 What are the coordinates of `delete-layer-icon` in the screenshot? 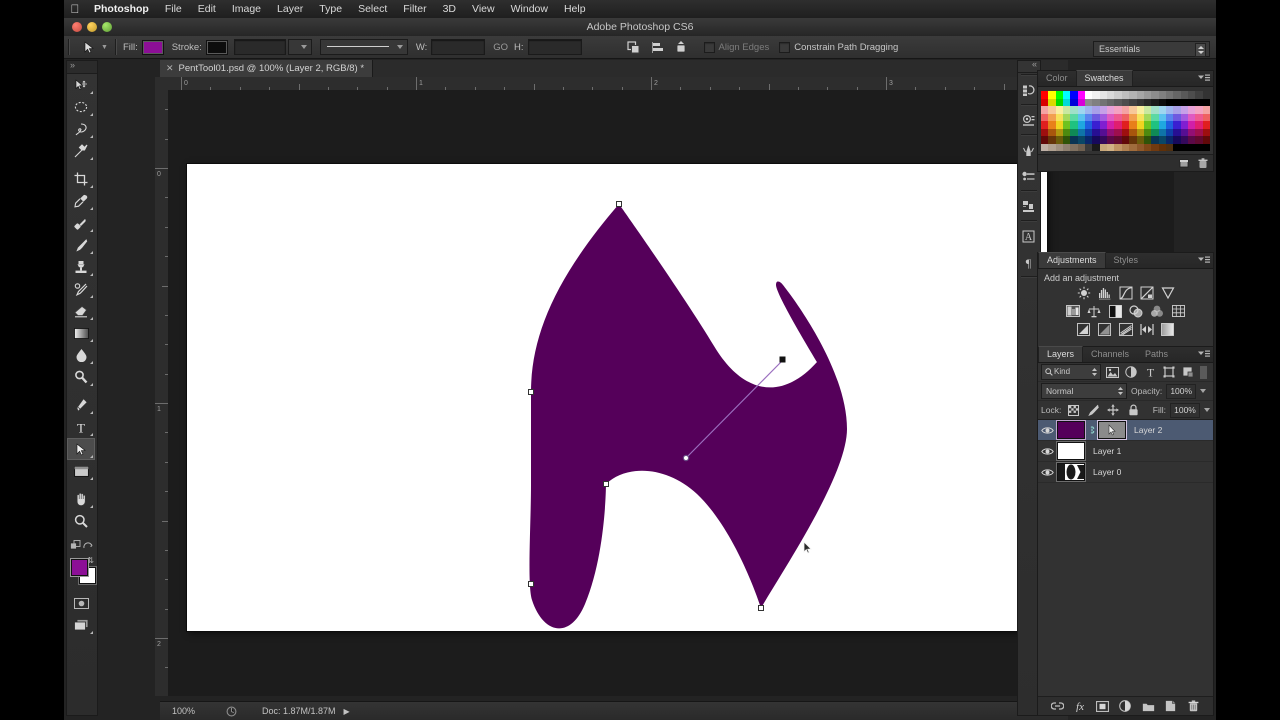 It's located at (1194, 706).